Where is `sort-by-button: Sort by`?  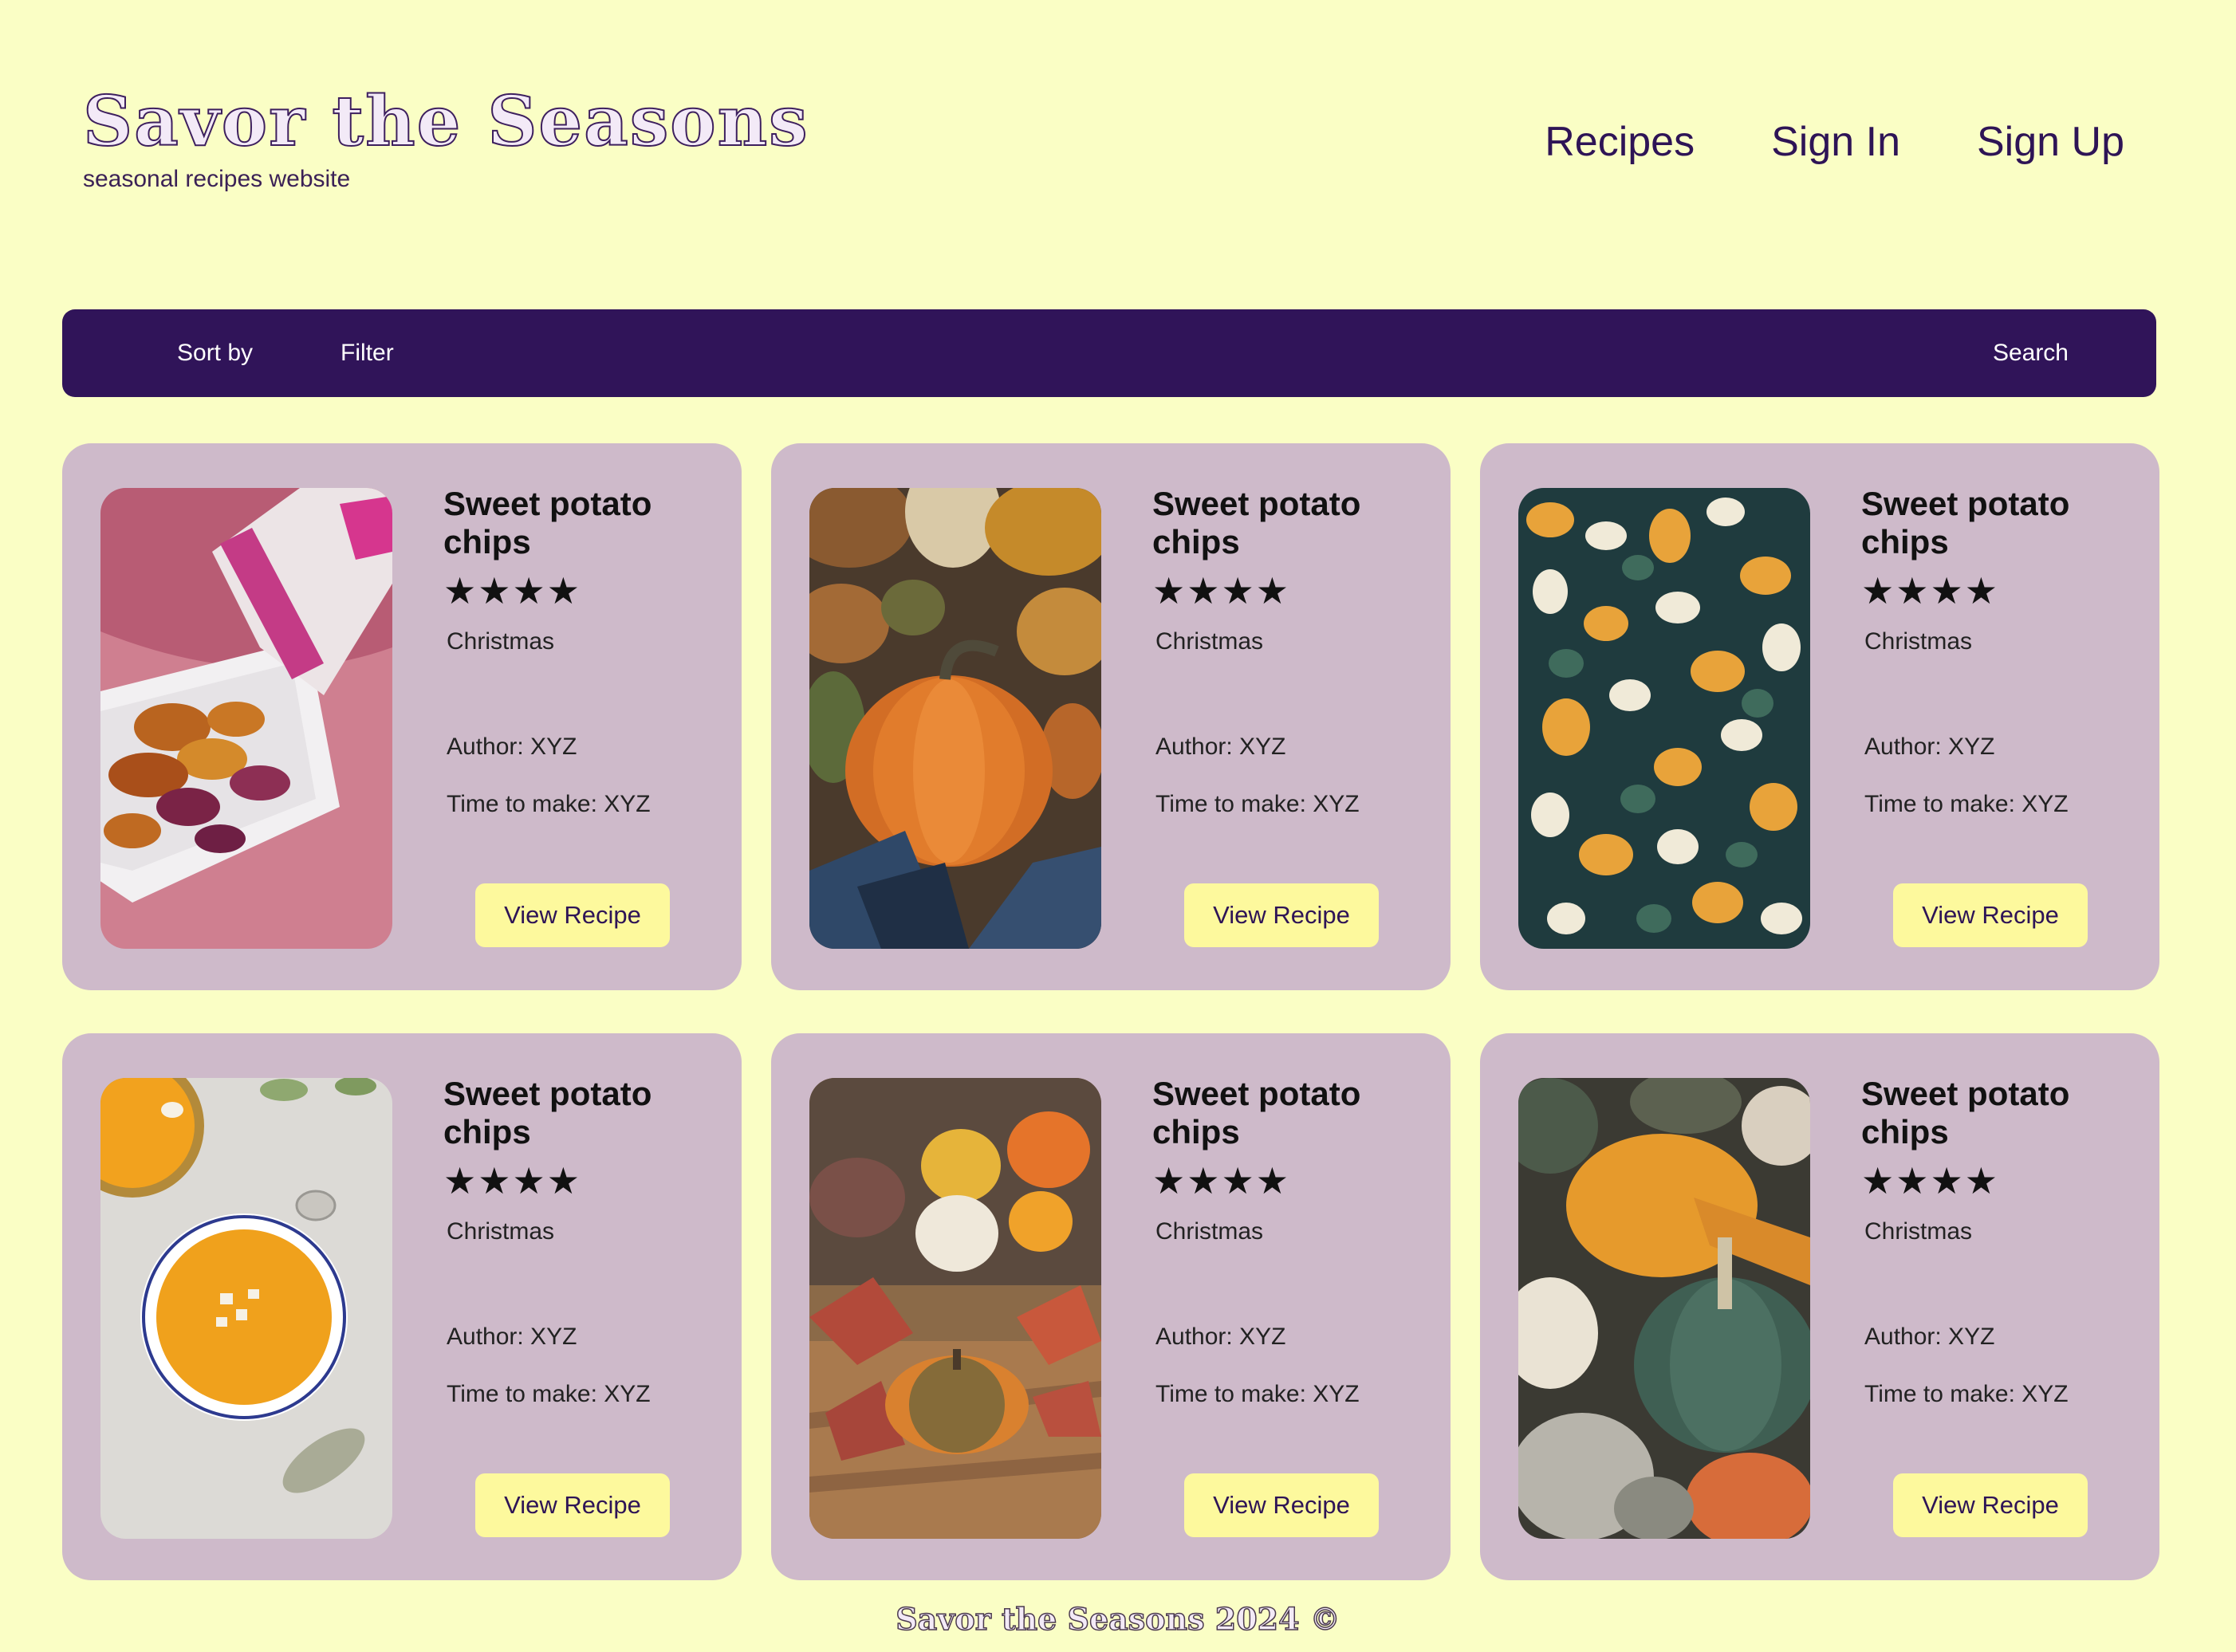
sort-by-button: Sort by is located at coordinates (215, 353).